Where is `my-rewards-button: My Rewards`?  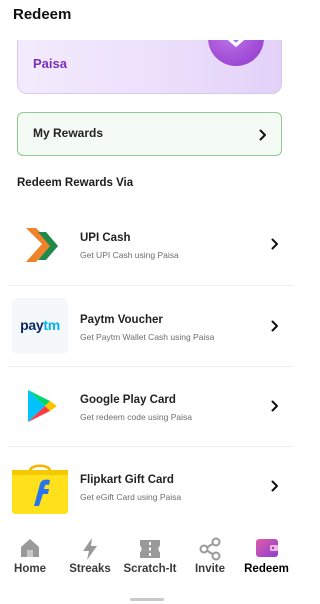 my-rewards-button: My Rewards is located at coordinates (149, 134).